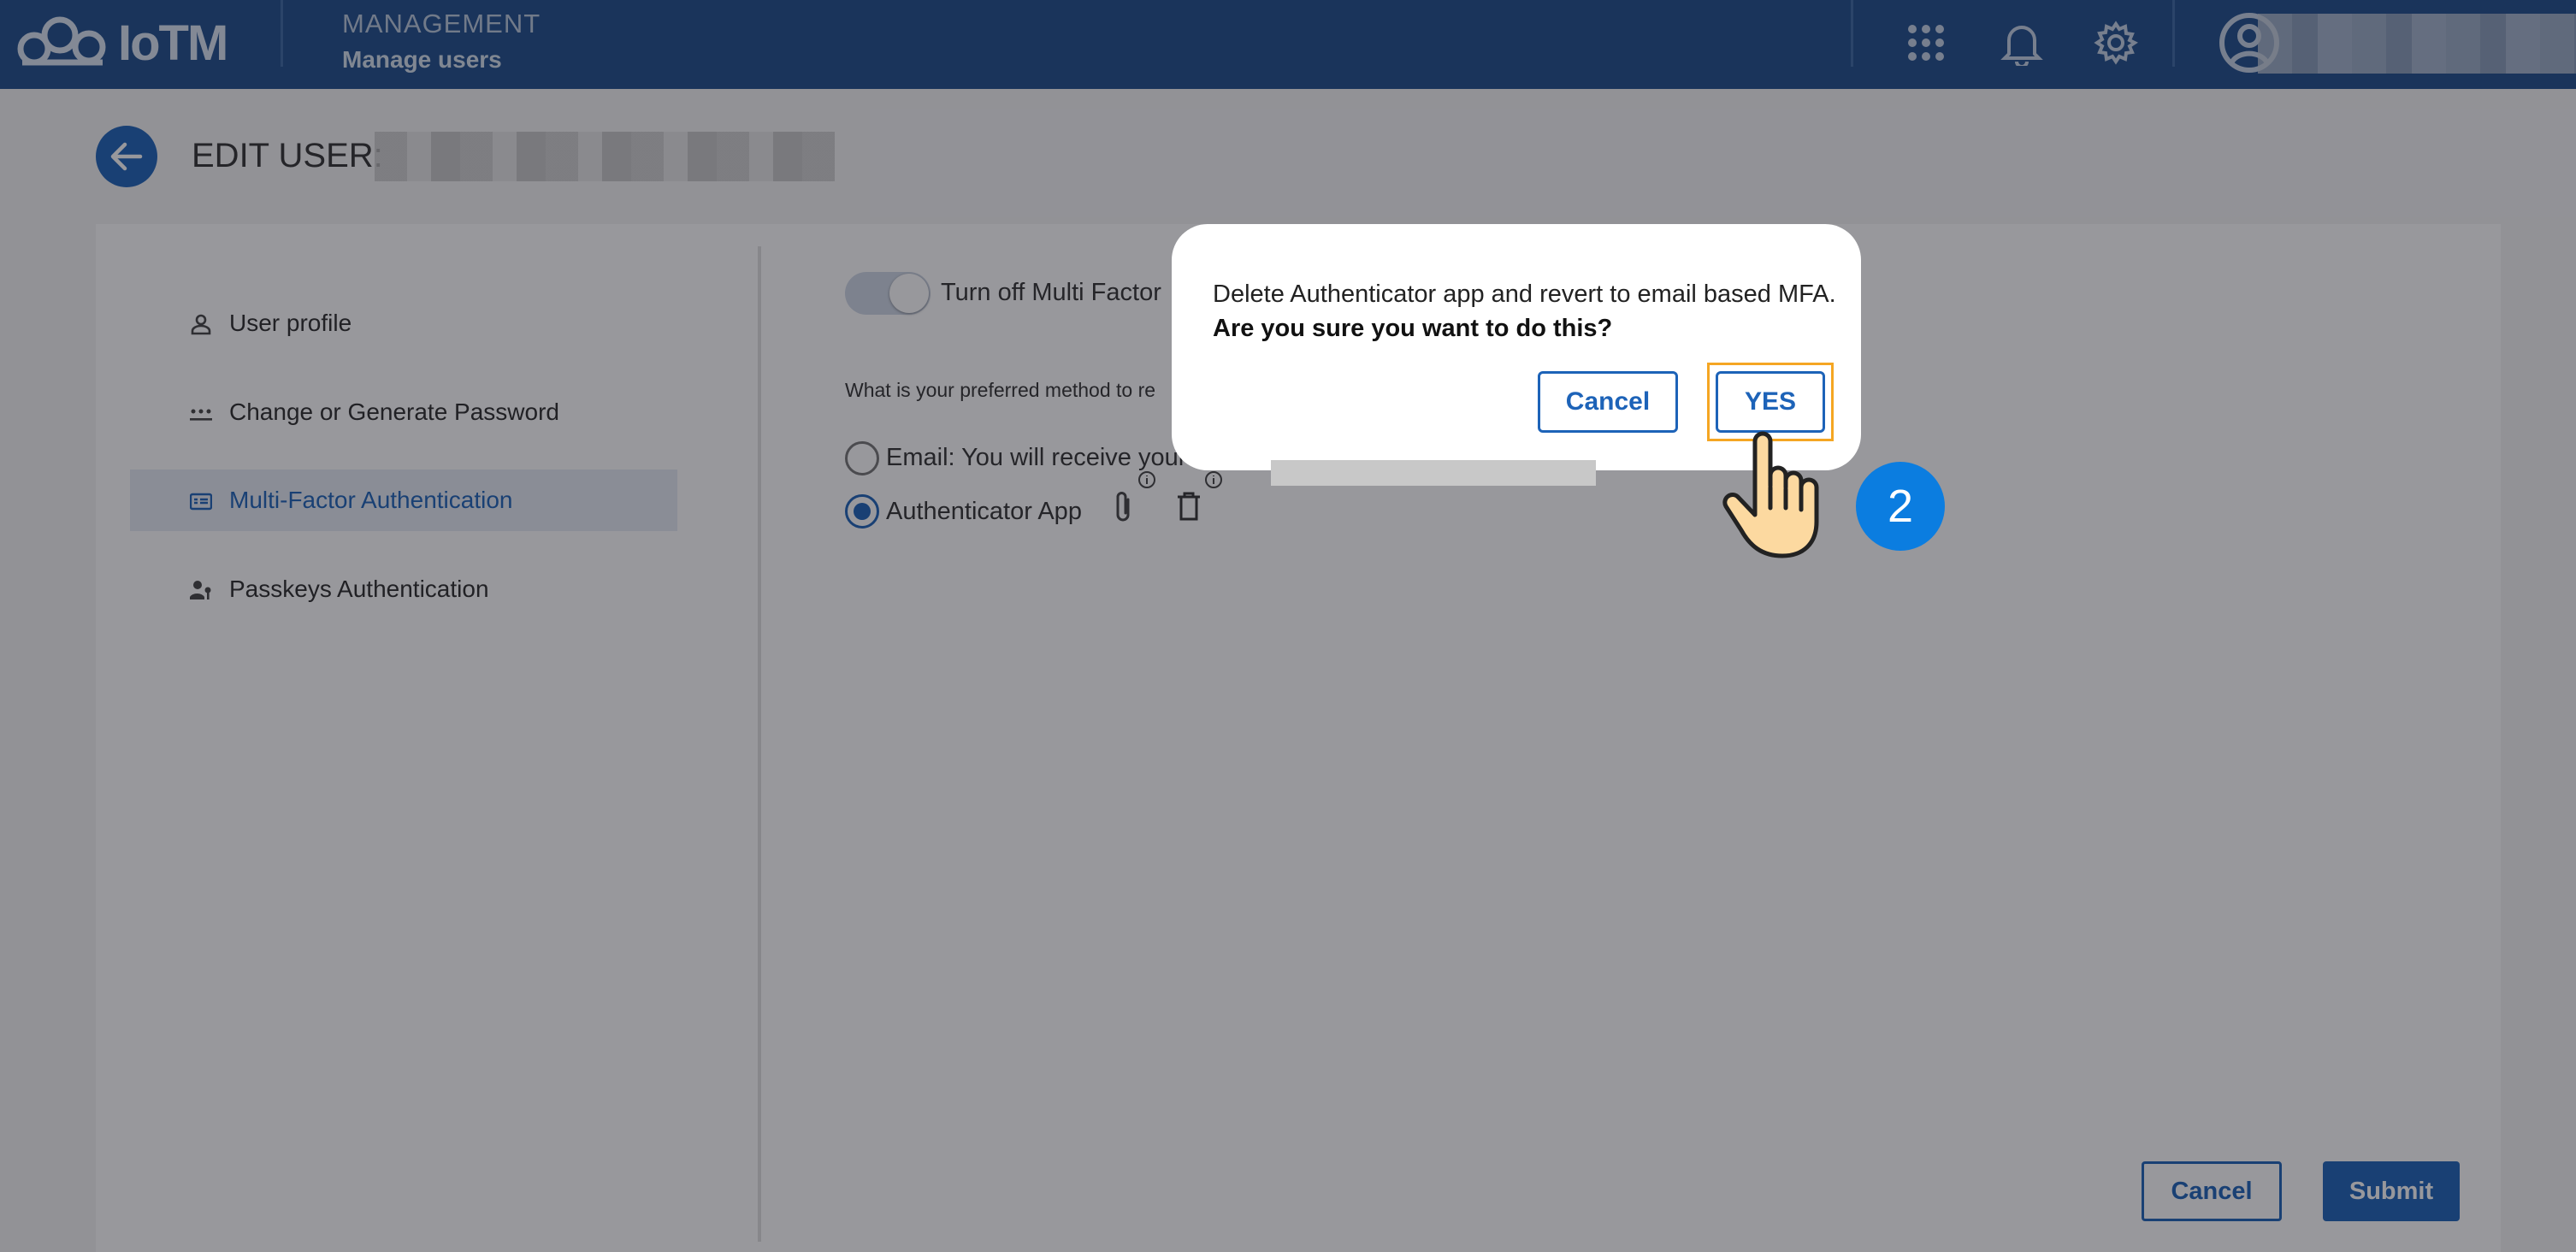 The width and height of the screenshot is (2576, 1252). What do you see at coordinates (1900, 506) in the screenshot?
I see `step-badge: 2` at bounding box center [1900, 506].